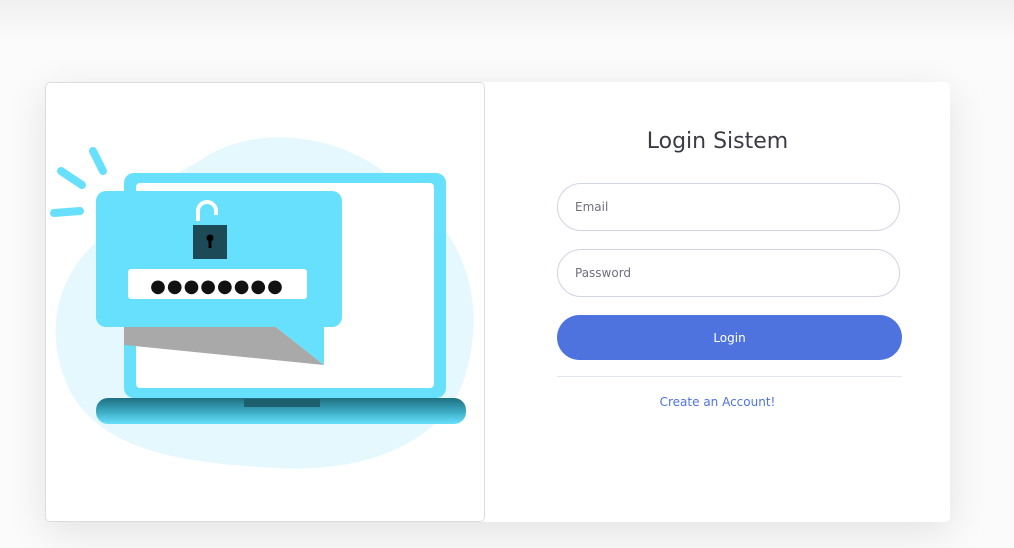  Describe the element at coordinates (717, 141) in the screenshot. I see `page-title: Login Sistem` at that location.